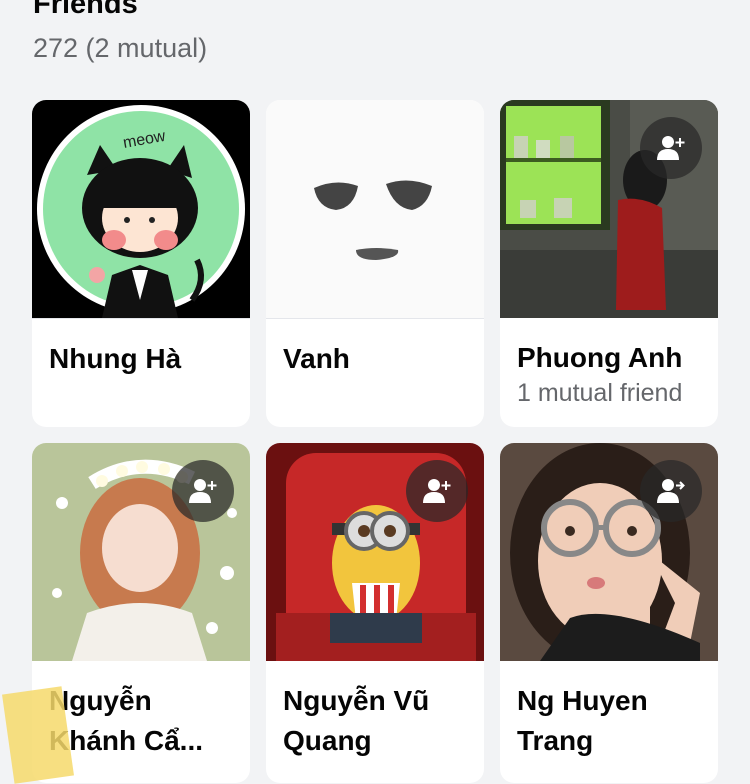 The width and height of the screenshot is (750, 784). What do you see at coordinates (375, 359) in the screenshot?
I see `friend-name: Vanh` at bounding box center [375, 359].